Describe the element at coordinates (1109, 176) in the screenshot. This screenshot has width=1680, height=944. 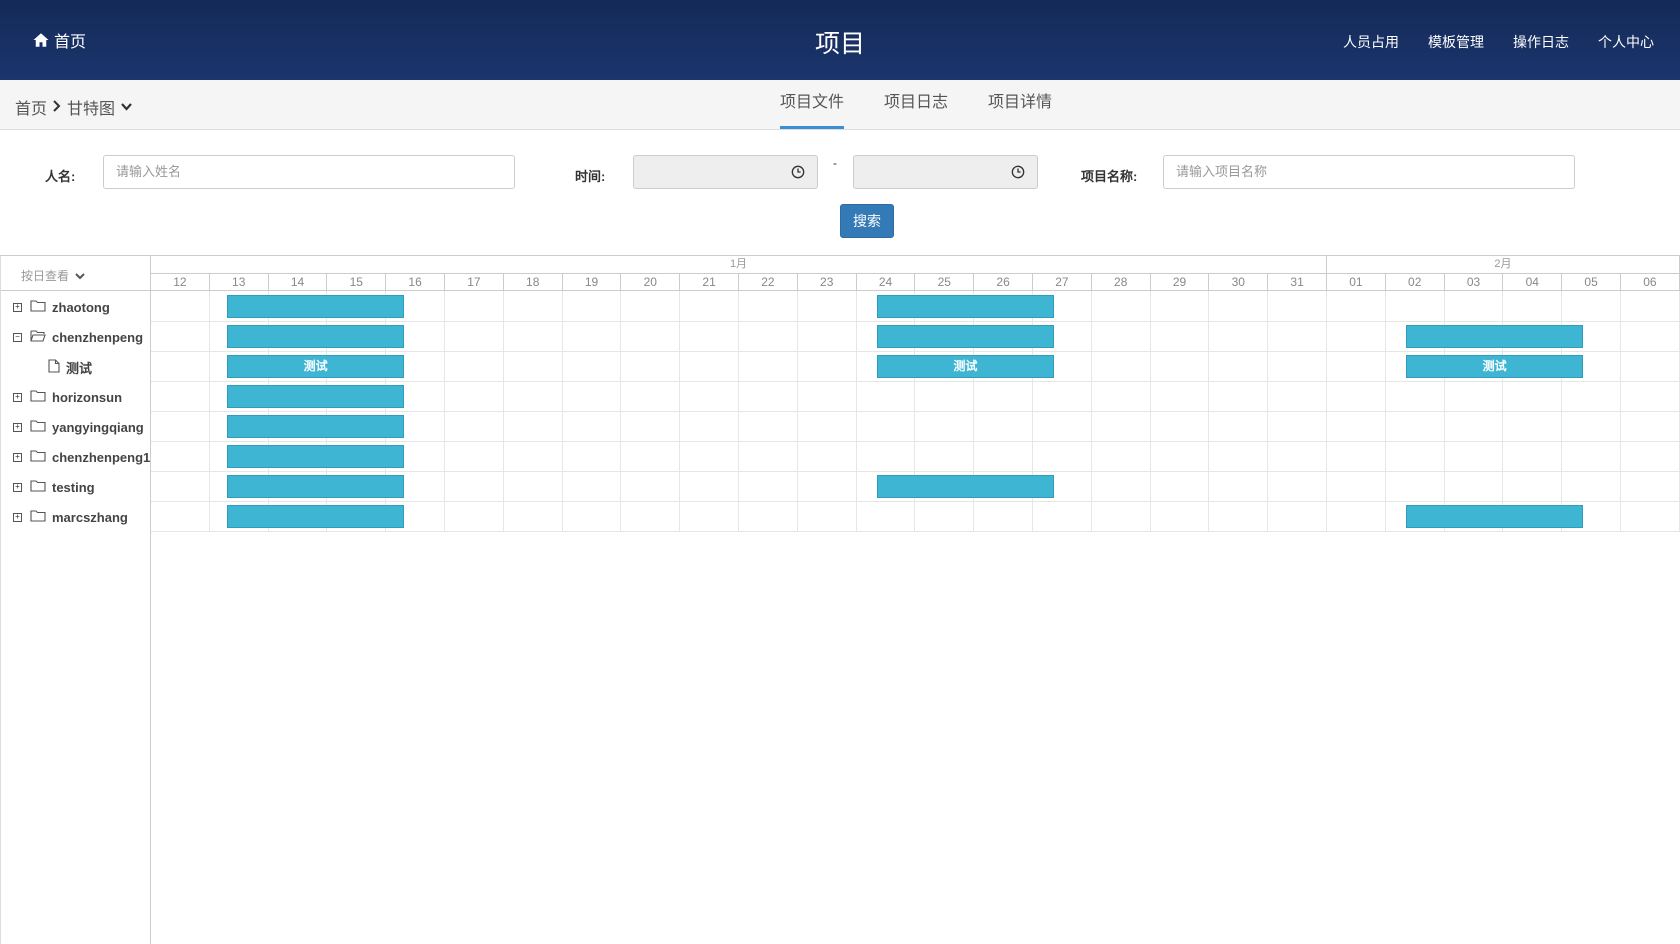
I see `project-name-label: 项目名称:` at that location.